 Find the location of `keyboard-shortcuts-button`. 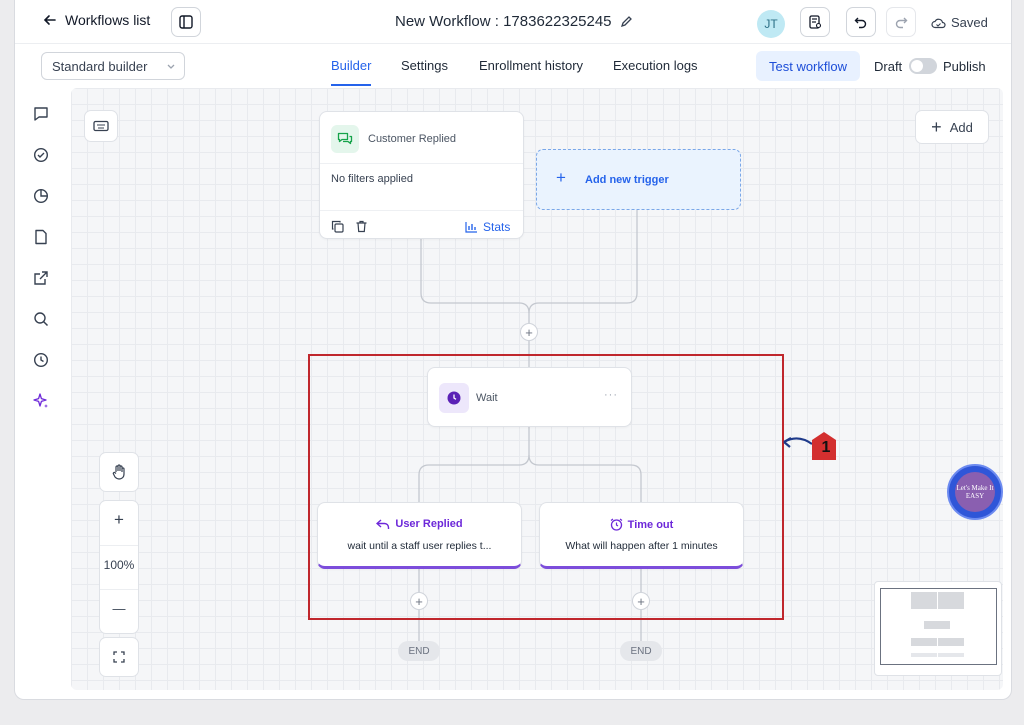

keyboard-shortcuts-button is located at coordinates (101, 126).